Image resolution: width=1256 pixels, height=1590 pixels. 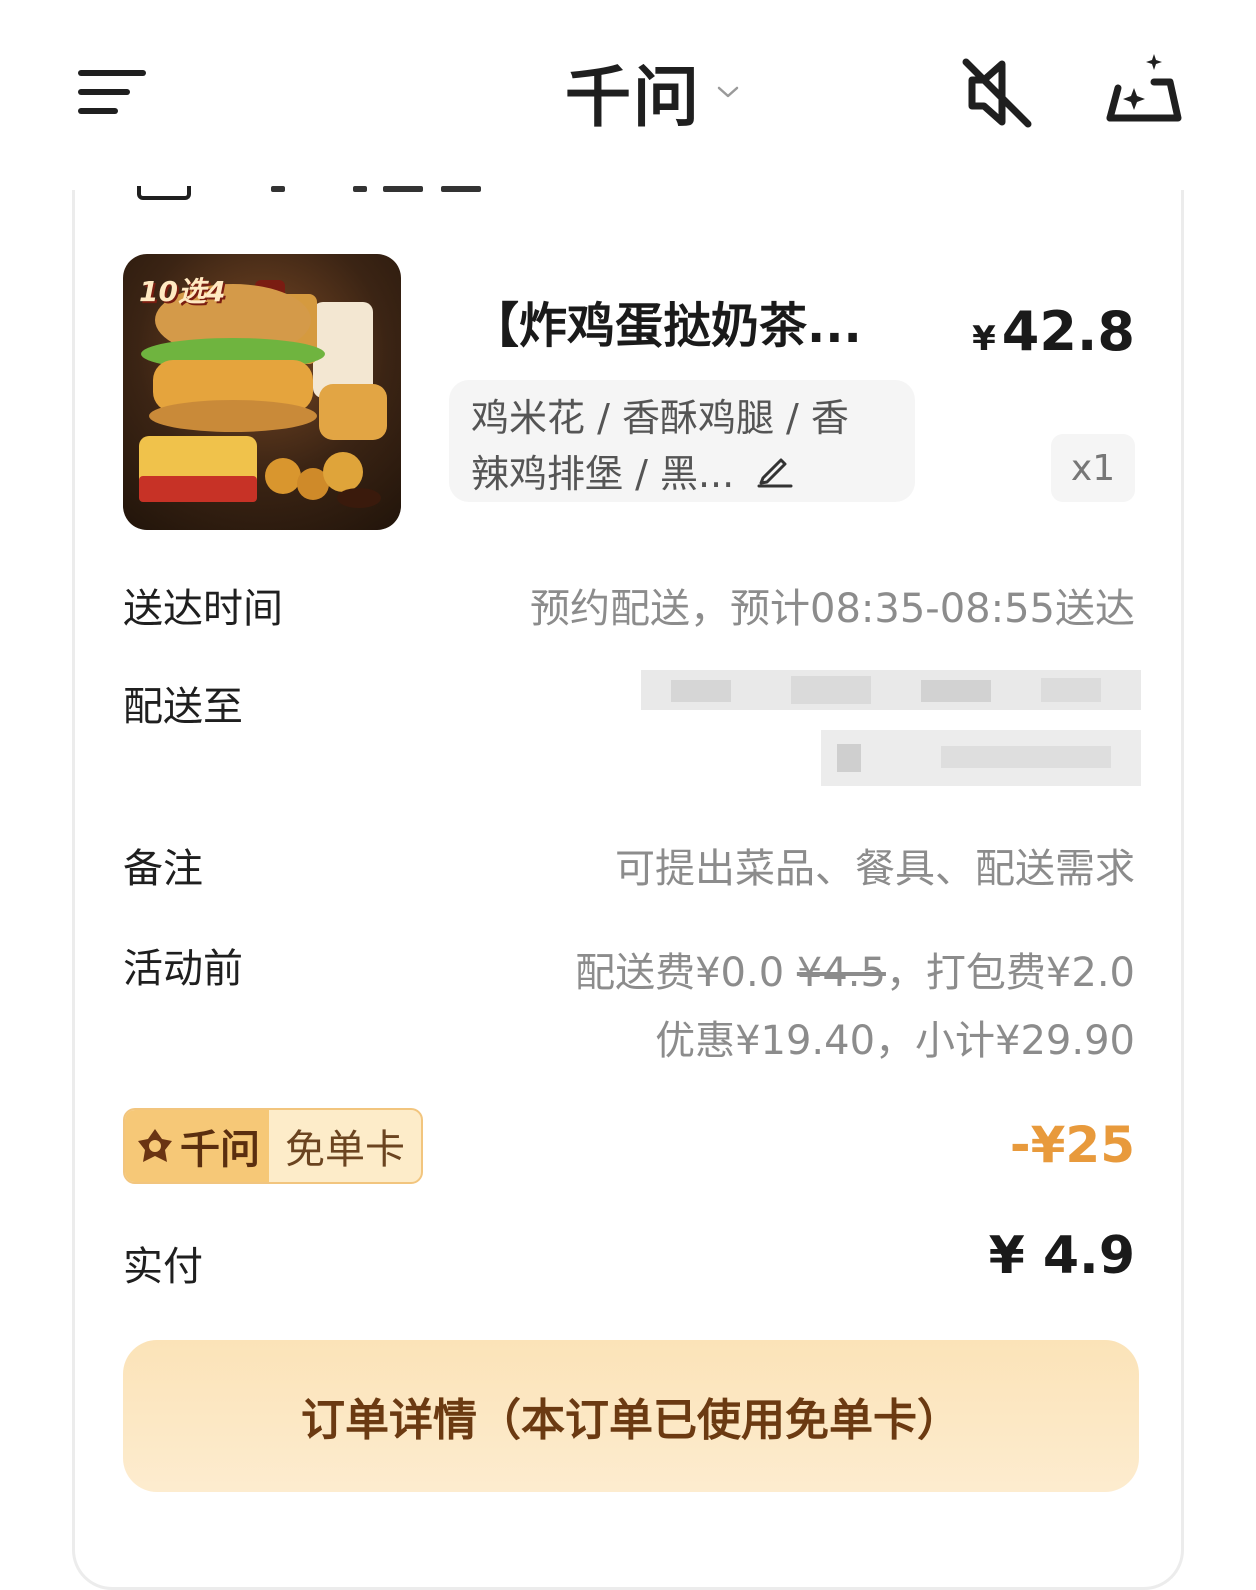 I want to click on product-price: ¥ 42.8, so click(x=1053, y=331).